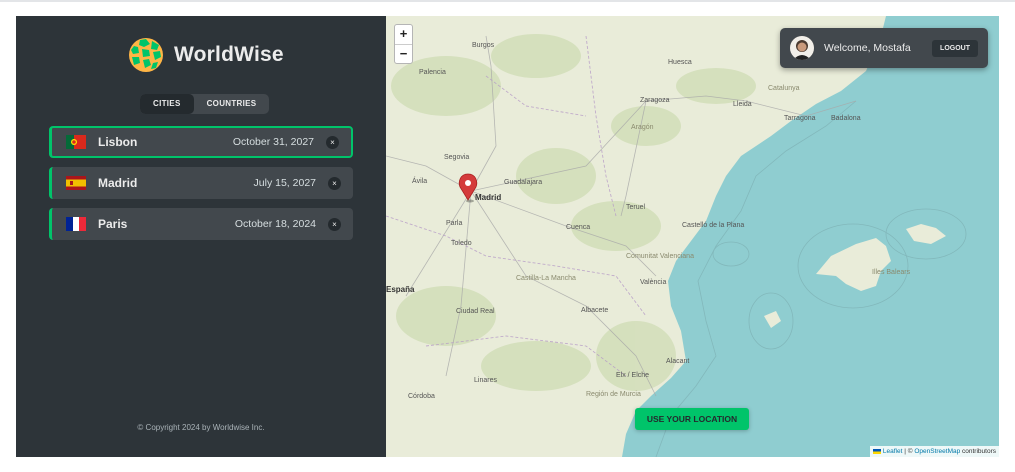 The height and width of the screenshot is (472, 1015). Describe the element at coordinates (523, 182) in the screenshot. I see `map-label-guadalajara: Guadalajara` at that location.